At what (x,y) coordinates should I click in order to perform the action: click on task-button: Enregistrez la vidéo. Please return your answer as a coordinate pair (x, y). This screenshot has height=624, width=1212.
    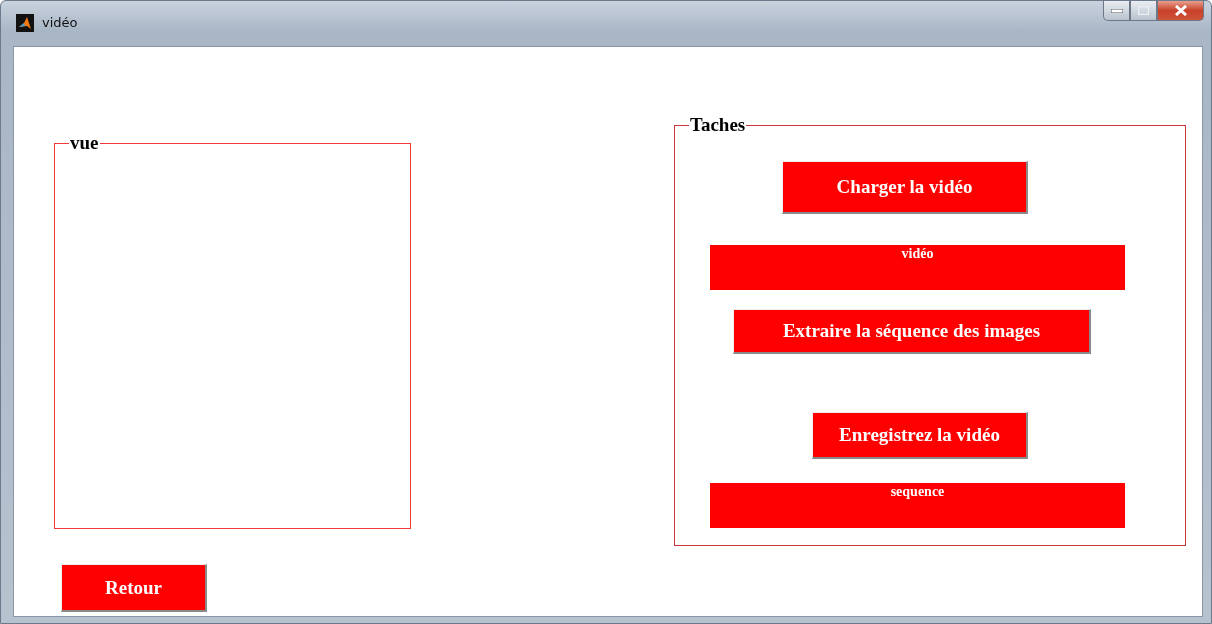
    Looking at the image, I should click on (920, 435).